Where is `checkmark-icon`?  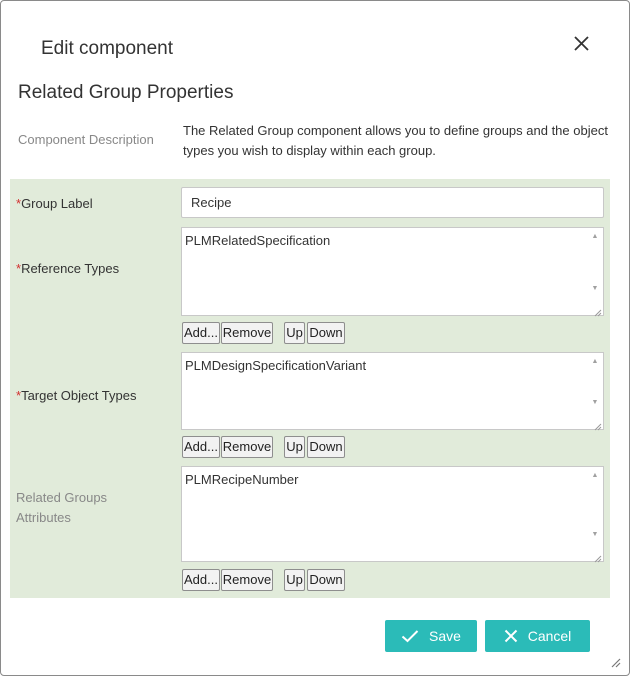 checkmark-icon is located at coordinates (410, 636).